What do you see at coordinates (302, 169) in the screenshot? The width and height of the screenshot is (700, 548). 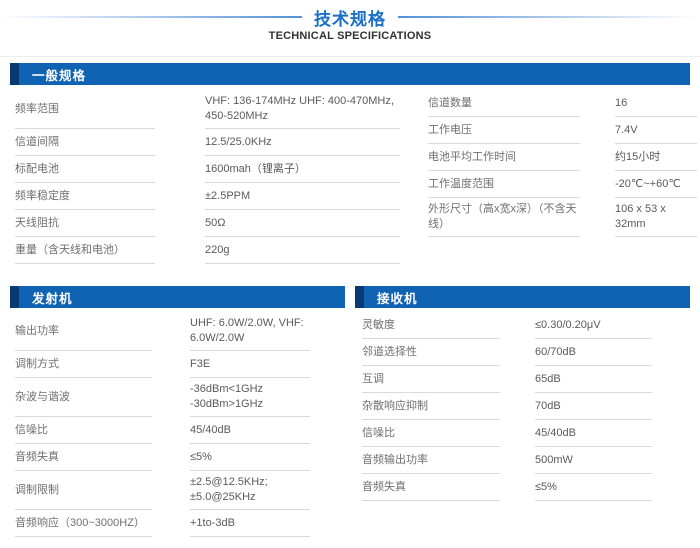 I see `spec-value: 1600mah（锂离子）` at bounding box center [302, 169].